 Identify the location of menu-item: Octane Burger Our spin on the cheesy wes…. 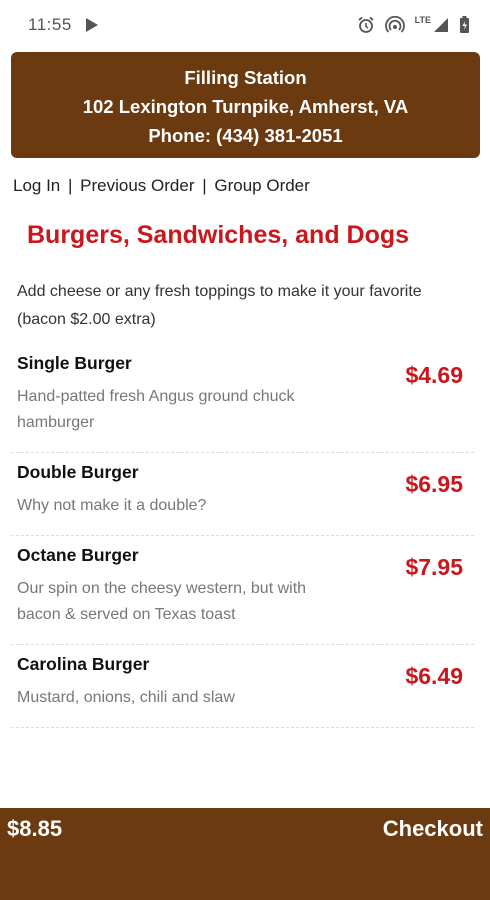
(242, 590).